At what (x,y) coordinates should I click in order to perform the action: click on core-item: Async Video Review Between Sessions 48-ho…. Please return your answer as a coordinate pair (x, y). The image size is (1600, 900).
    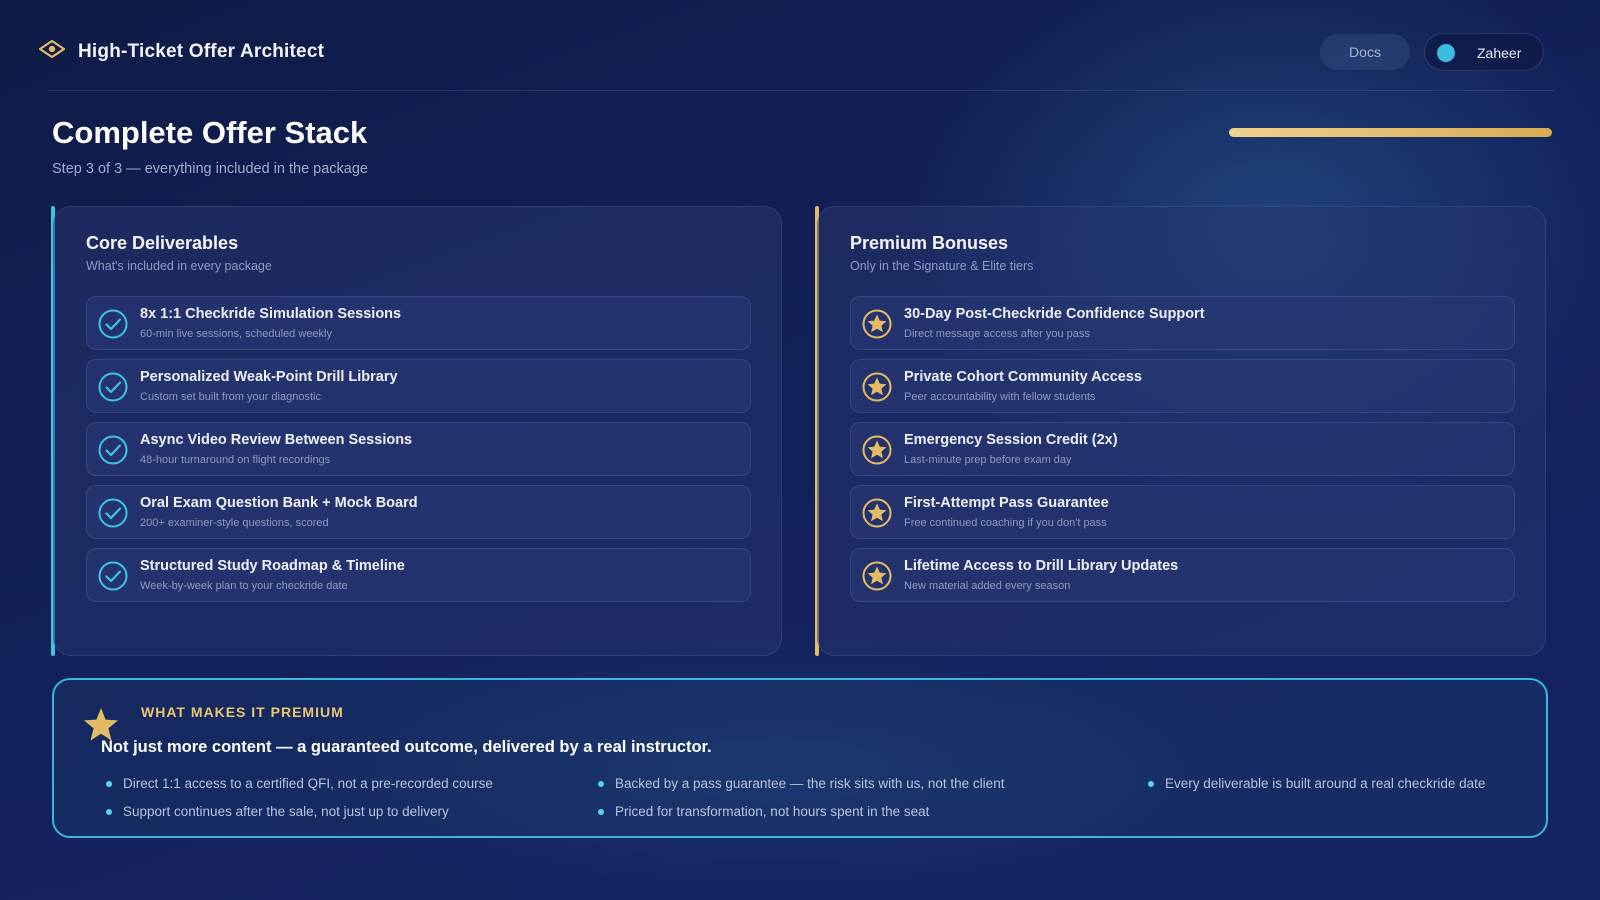
    Looking at the image, I should click on (418, 449).